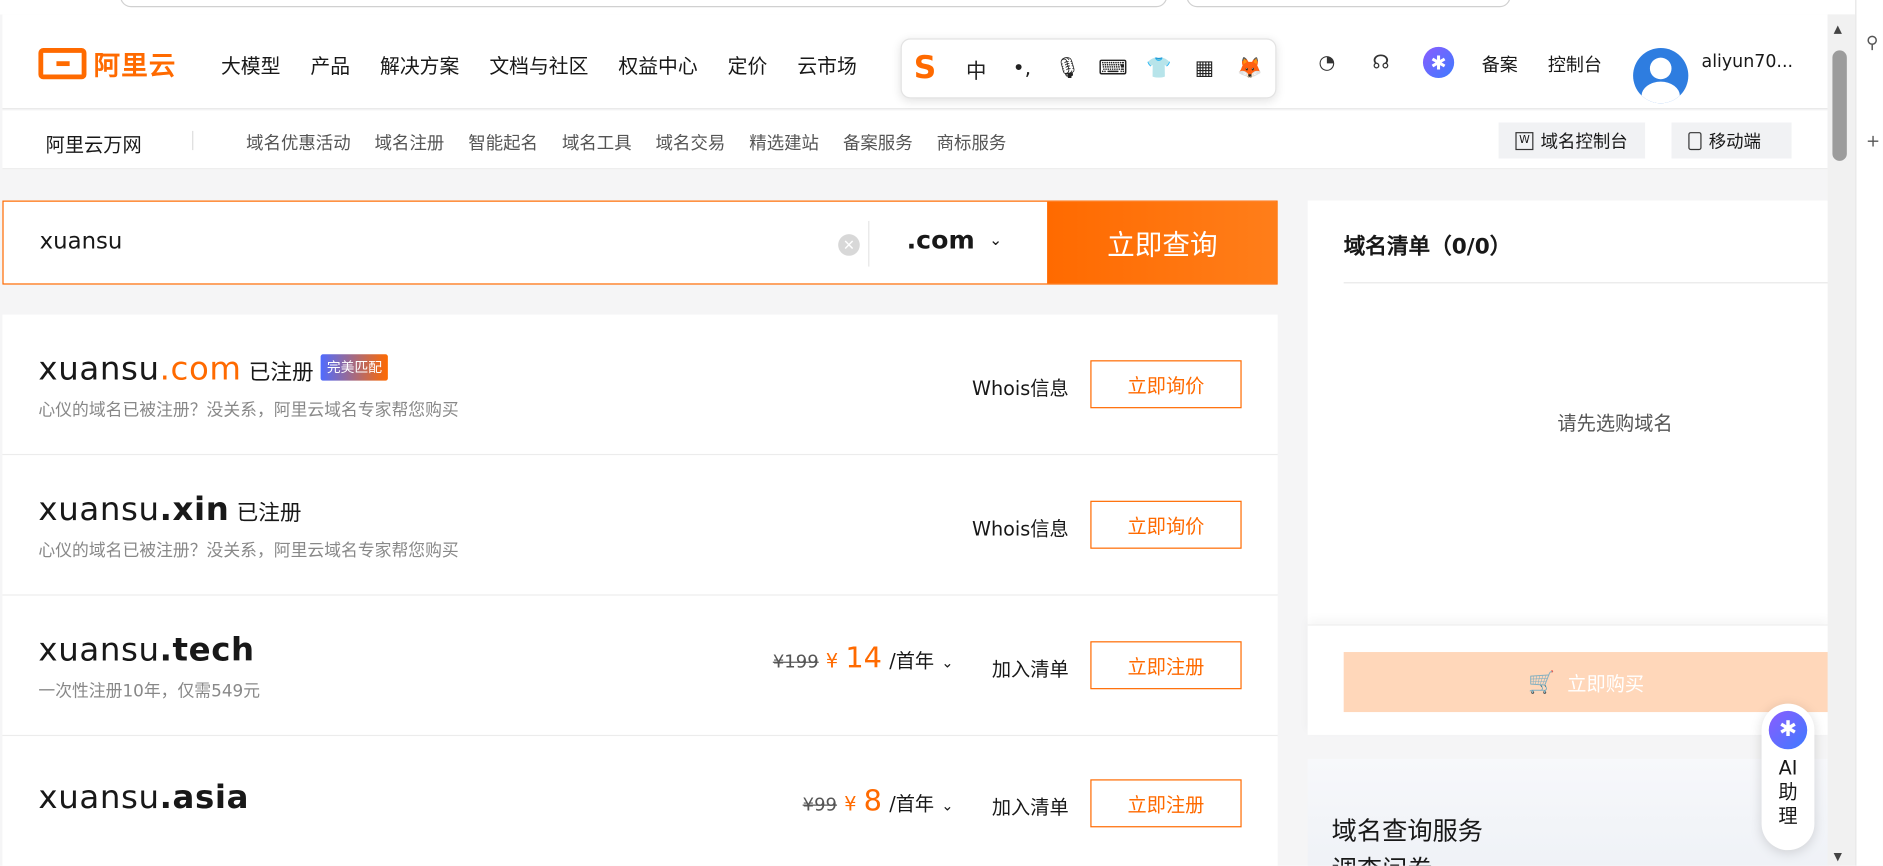 The height and width of the screenshot is (866, 1883). Describe the element at coordinates (1524, 140) in the screenshot. I see `domain-console-icon: W` at that location.